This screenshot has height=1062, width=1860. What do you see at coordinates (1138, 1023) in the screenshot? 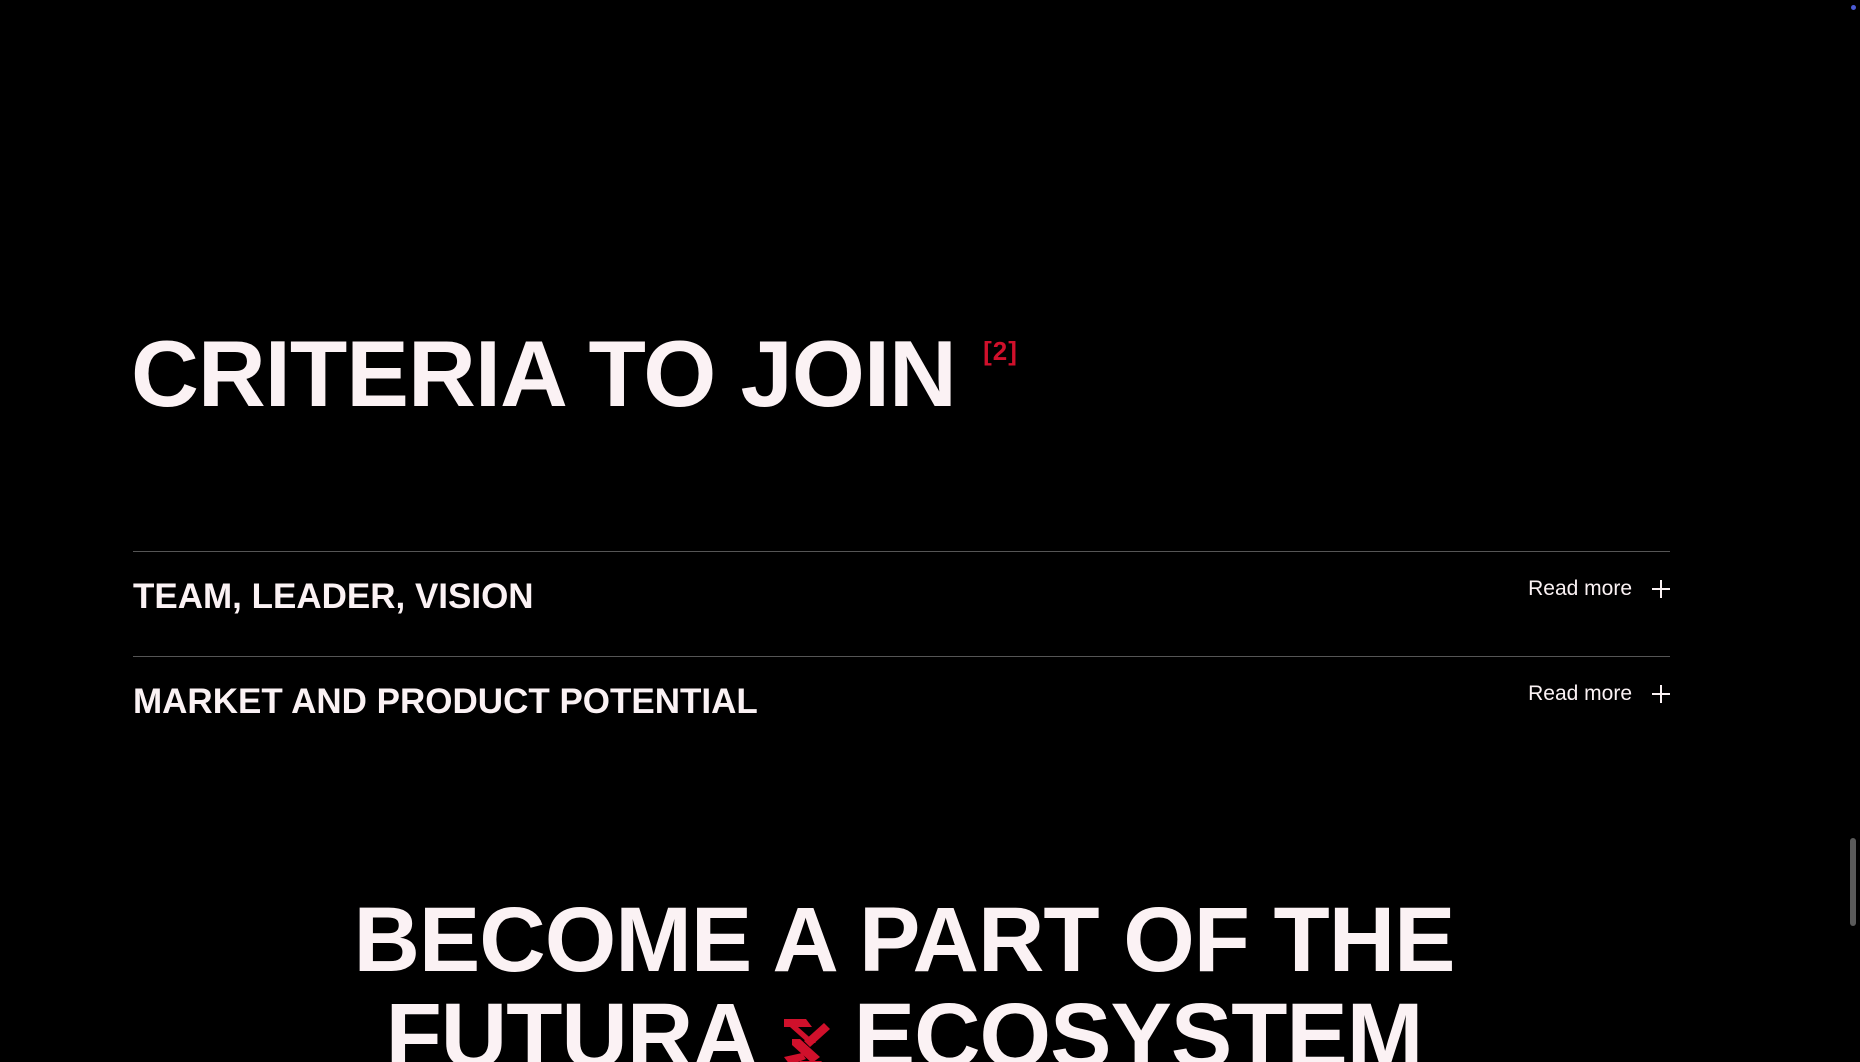
I see `cta-ecosystem-word: ECOSYSTEM` at bounding box center [1138, 1023].